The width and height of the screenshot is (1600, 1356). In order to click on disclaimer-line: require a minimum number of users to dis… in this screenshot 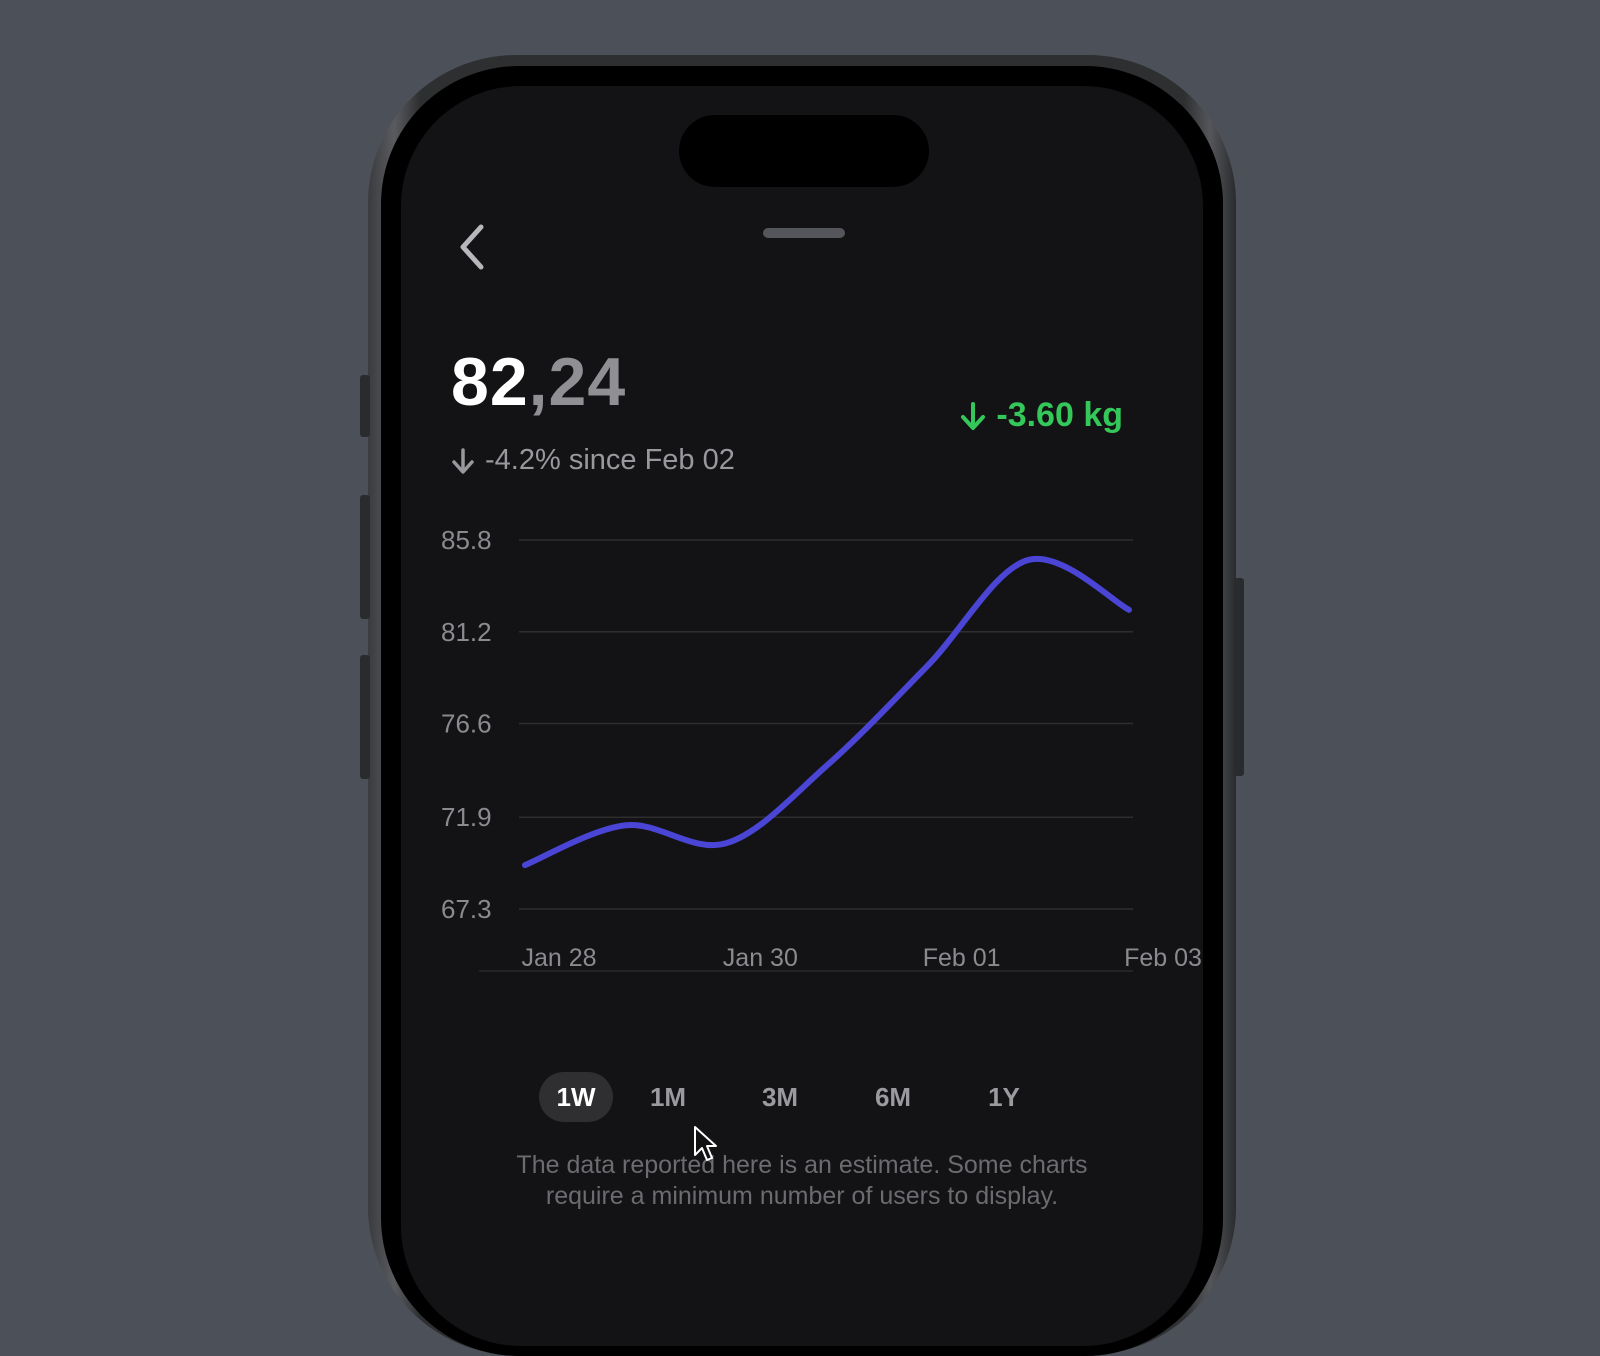, I will do `click(802, 1196)`.